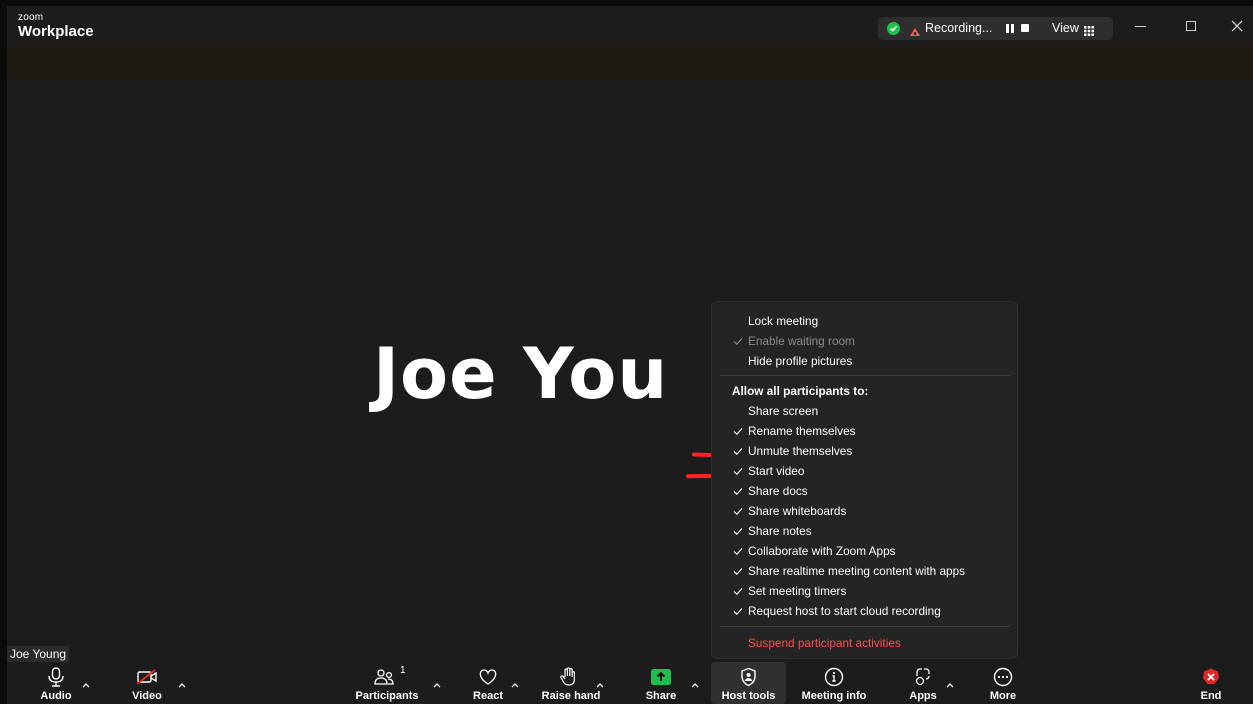  I want to click on stop-recording-icon, so click(1025, 28).